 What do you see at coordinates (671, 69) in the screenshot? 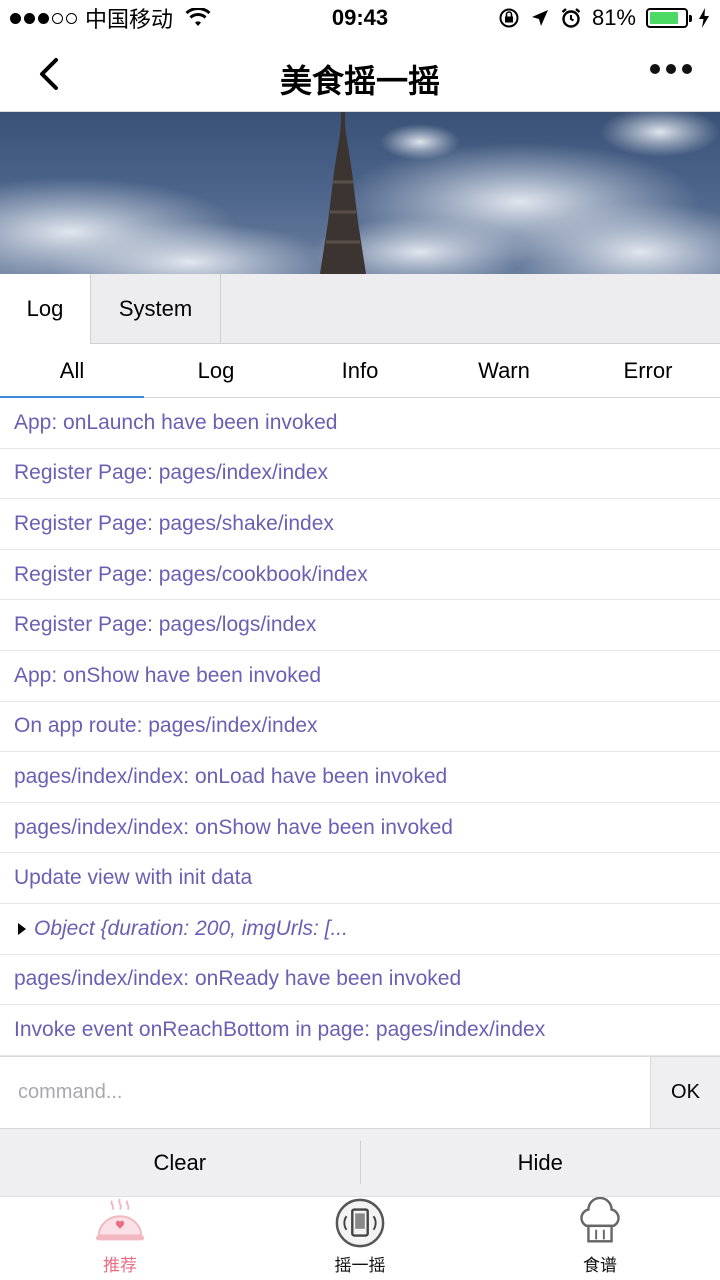
I see `more-options-icon` at bounding box center [671, 69].